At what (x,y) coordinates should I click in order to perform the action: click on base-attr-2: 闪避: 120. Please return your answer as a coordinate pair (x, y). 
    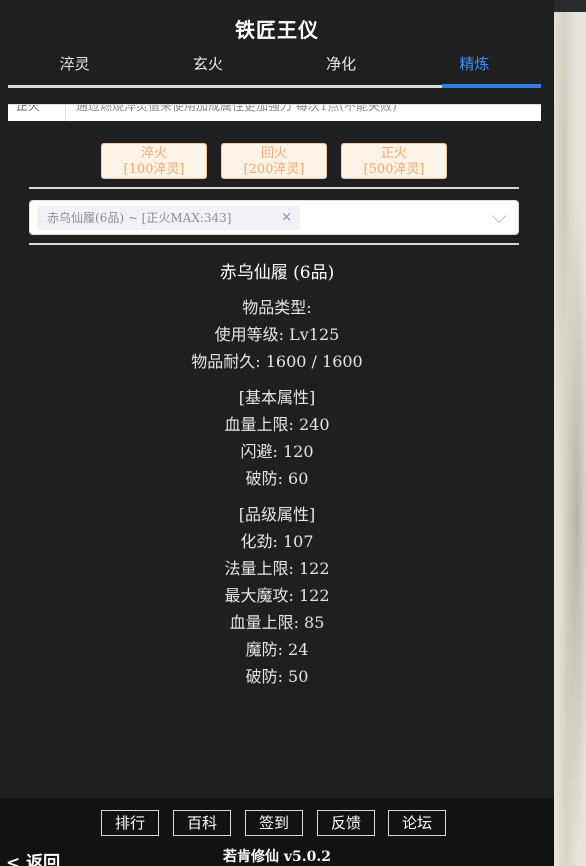
    Looking at the image, I should click on (277, 451).